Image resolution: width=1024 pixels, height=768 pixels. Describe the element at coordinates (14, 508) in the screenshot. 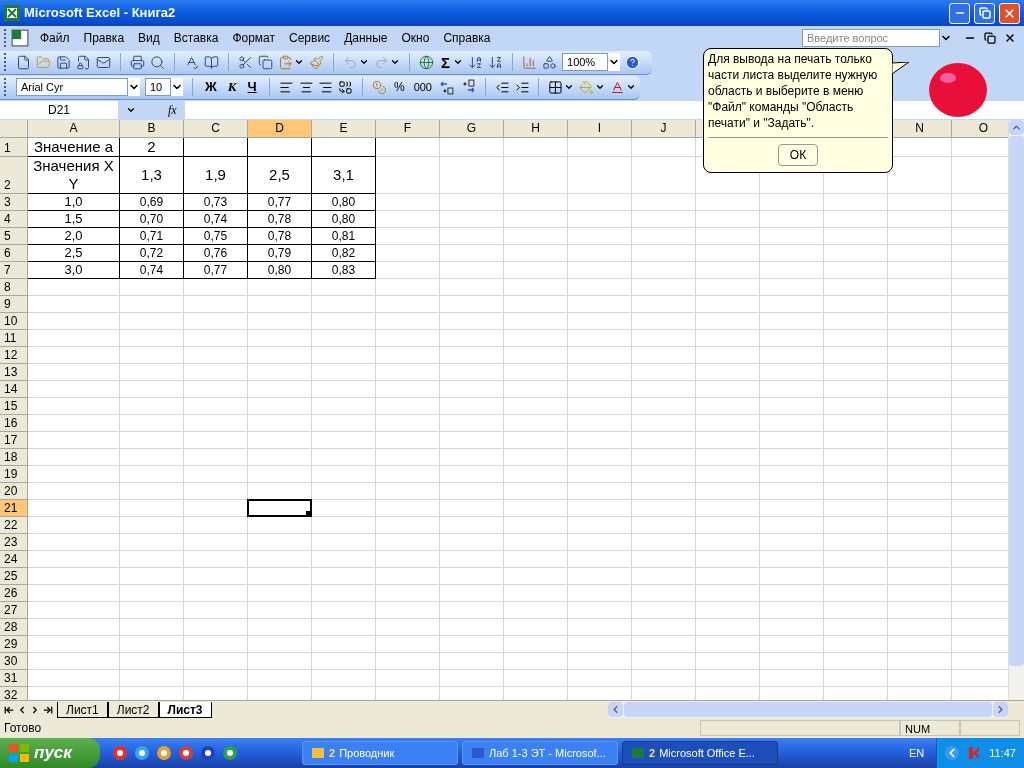

I see `row-header: 21` at that location.